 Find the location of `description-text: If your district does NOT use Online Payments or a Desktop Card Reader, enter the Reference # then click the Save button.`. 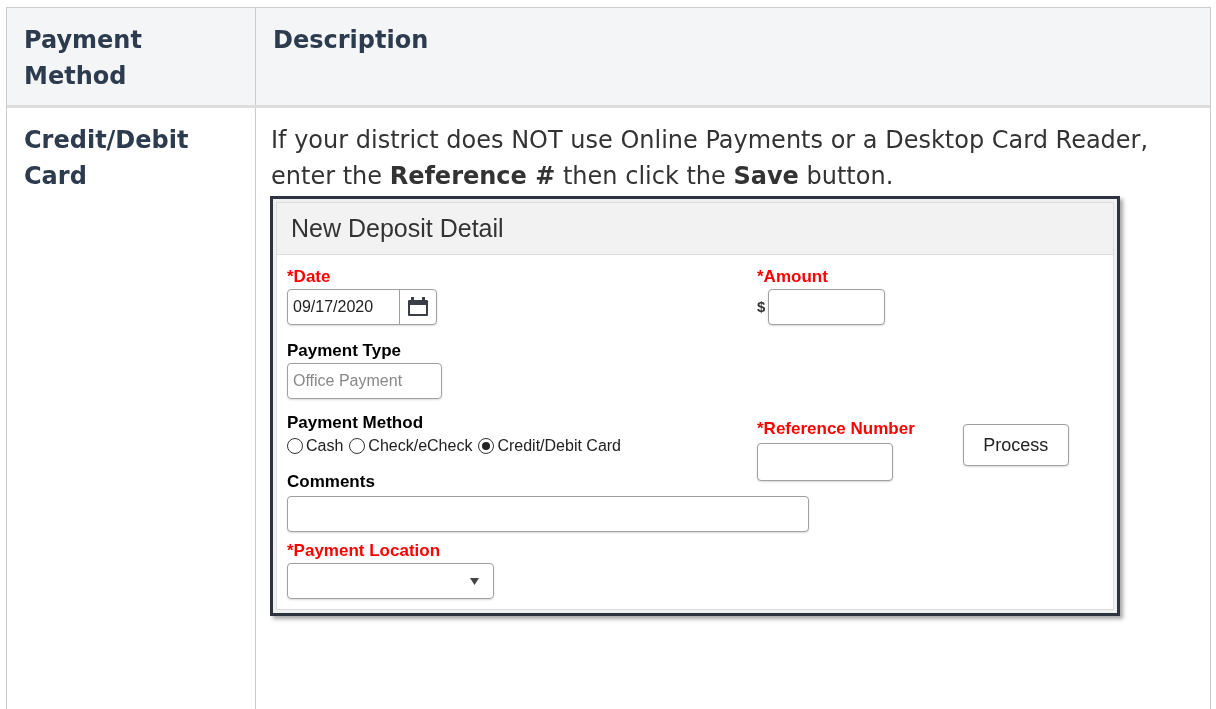

description-text: If your district does NOT use Online Payments or a Desktop Card Reader, enter the Reference # then click the Save button. is located at coordinates (710, 158).